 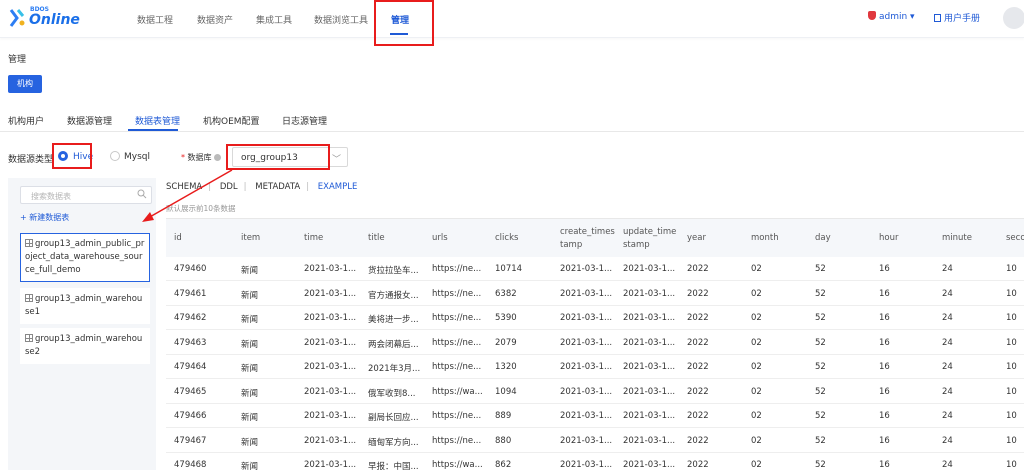 What do you see at coordinates (696, 238) in the screenshot?
I see `column-header: year` at bounding box center [696, 238].